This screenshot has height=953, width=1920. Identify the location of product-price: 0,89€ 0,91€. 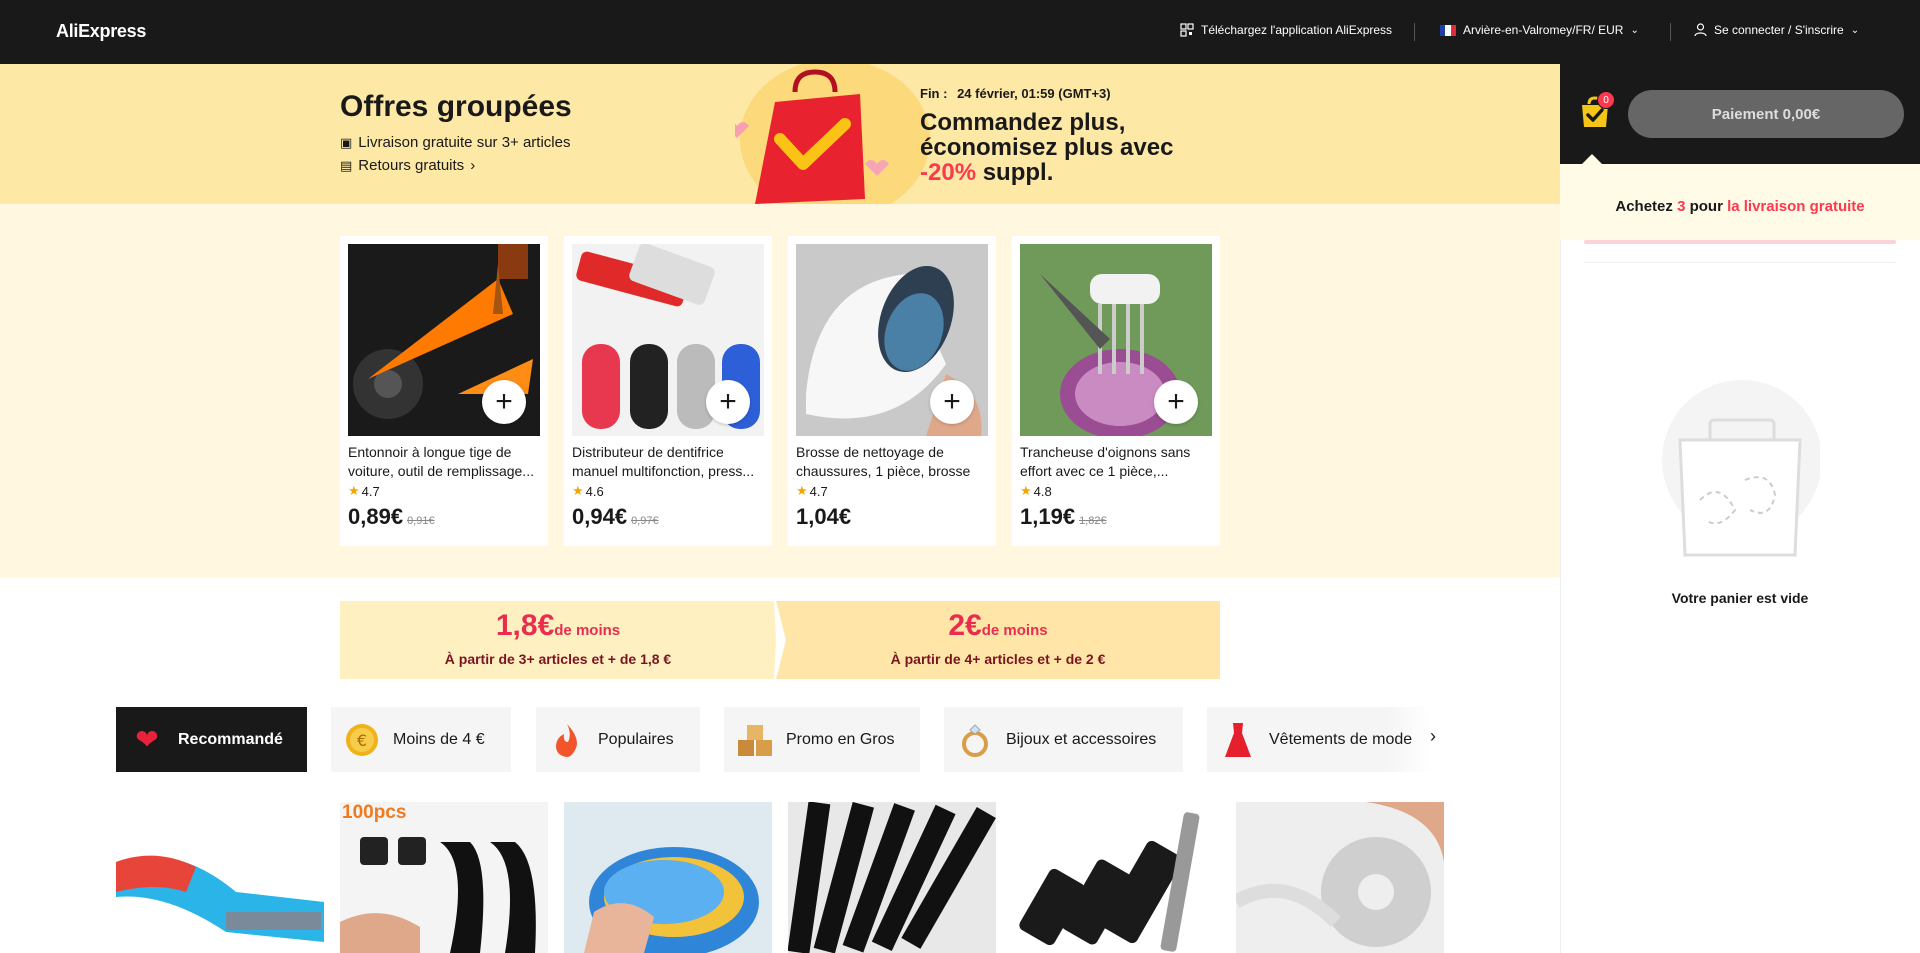
(391, 517).